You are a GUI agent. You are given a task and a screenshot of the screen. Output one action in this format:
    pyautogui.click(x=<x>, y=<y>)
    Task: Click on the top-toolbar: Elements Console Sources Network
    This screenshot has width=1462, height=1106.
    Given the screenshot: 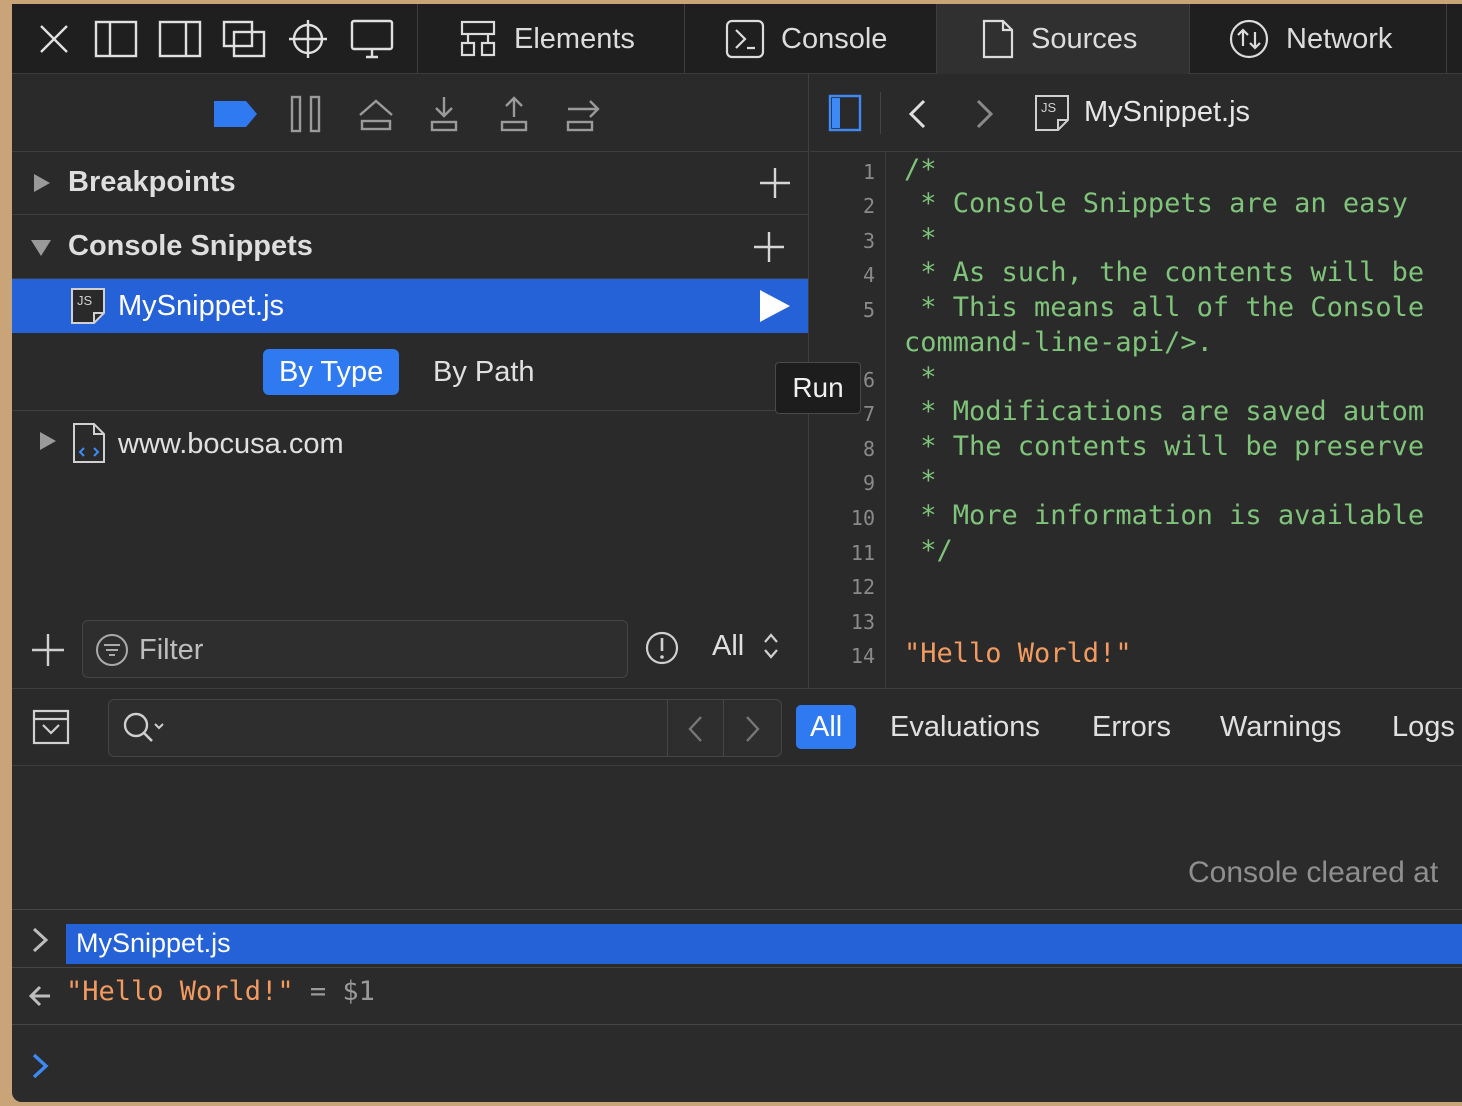 What is the action you would take?
    pyautogui.click(x=737, y=39)
    